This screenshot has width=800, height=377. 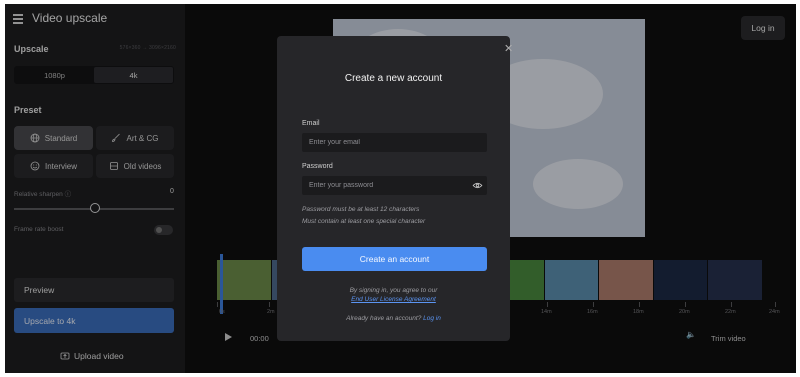 I want to click on create-account-button: Create an account, so click(x=394, y=259).